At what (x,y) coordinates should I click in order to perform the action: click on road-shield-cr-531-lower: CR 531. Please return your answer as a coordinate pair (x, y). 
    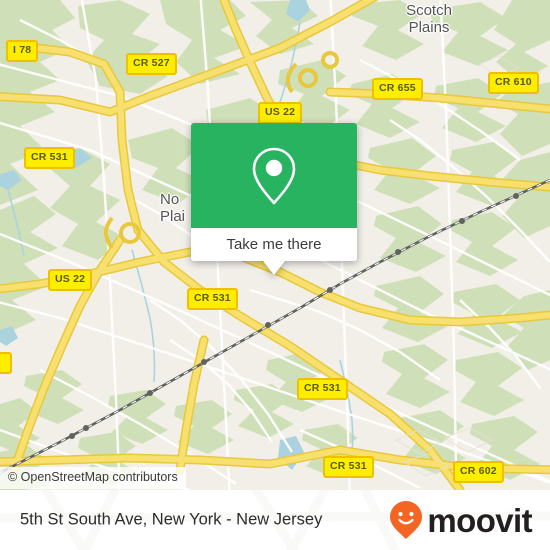
    Looking at the image, I should click on (322, 389).